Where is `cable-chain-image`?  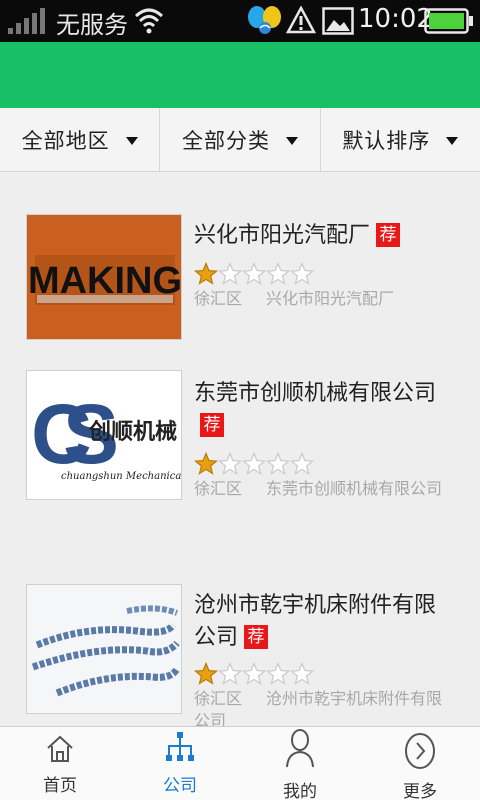
cable-chain-image is located at coordinates (104, 649).